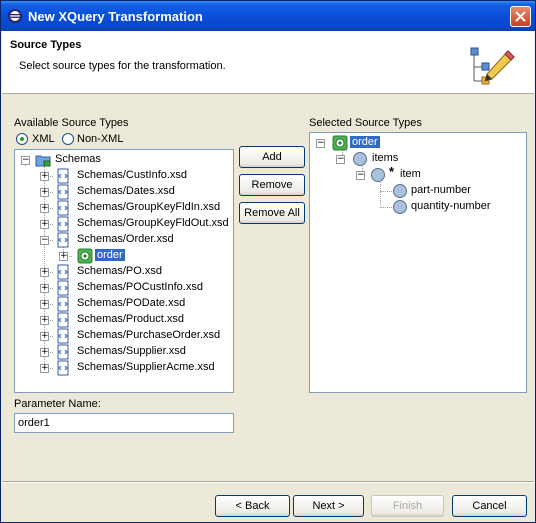 The width and height of the screenshot is (536, 523). I want to click on tree-node-custinfo: + Schemas/CustInfo.xsd, so click(124, 176).